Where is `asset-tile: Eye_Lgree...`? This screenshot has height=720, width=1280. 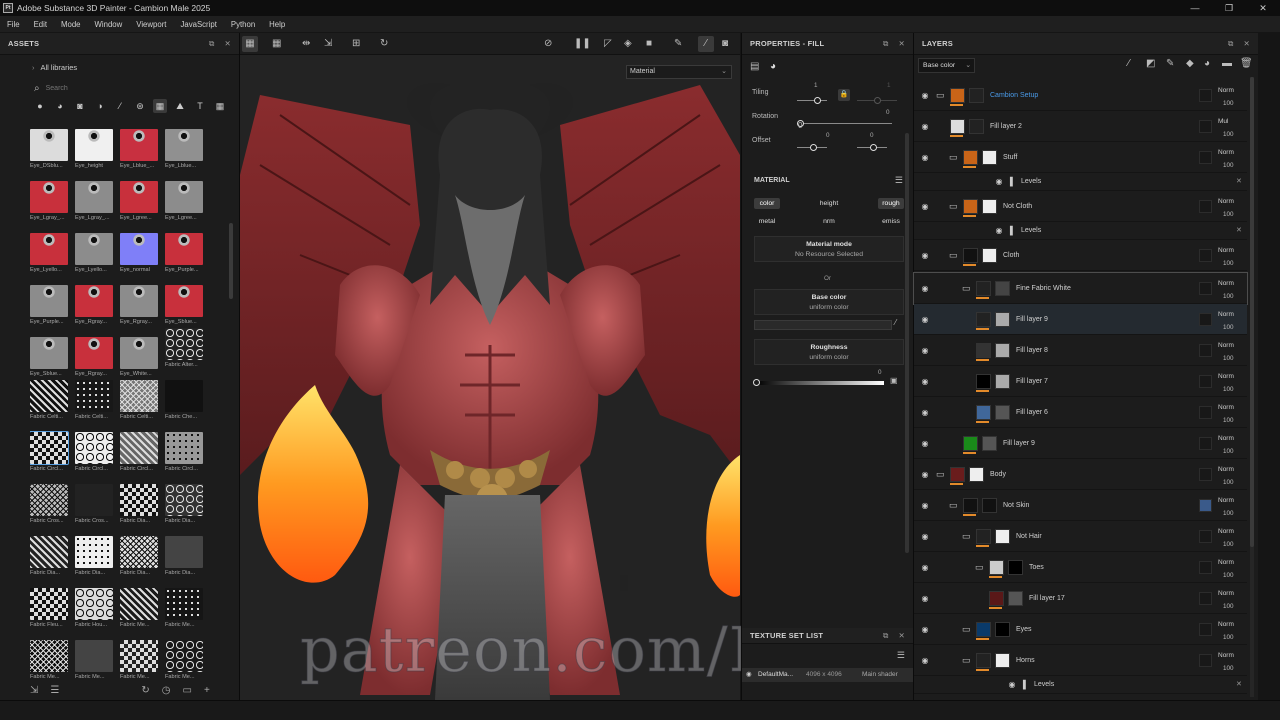 asset-tile: Eye_Lgree... is located at coordinates (184, 197).